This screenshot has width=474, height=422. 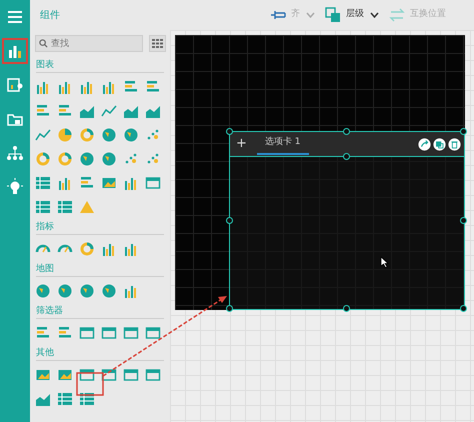 I want to click on menu-icon, so click(x=15, y=17).